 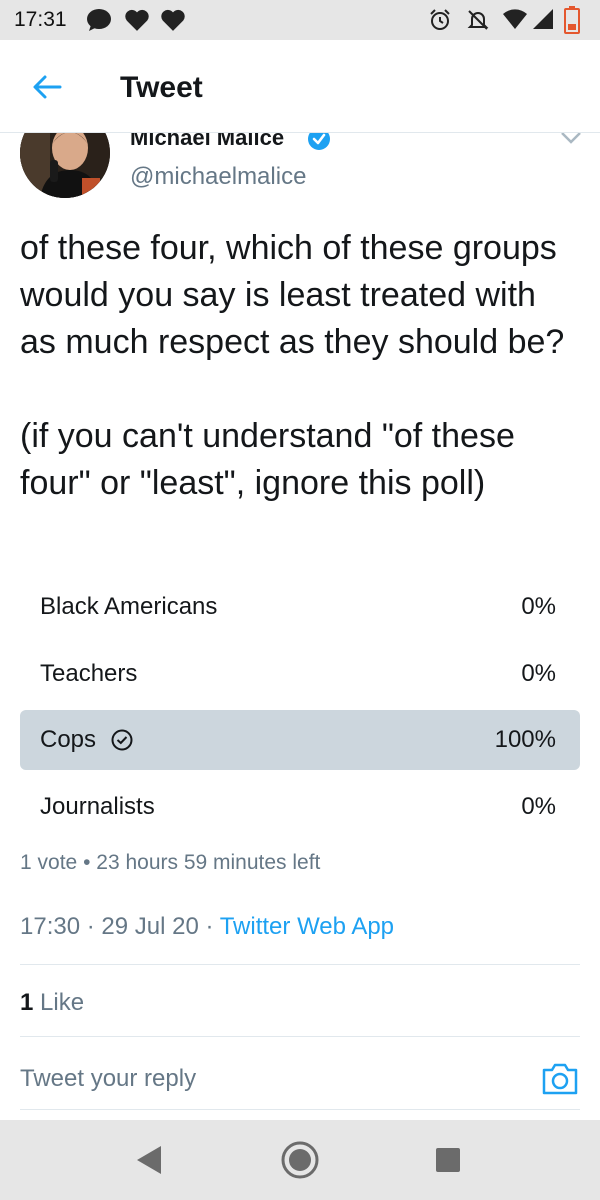 I want to click on status-time: 17:31, so click(x=40, y=19).